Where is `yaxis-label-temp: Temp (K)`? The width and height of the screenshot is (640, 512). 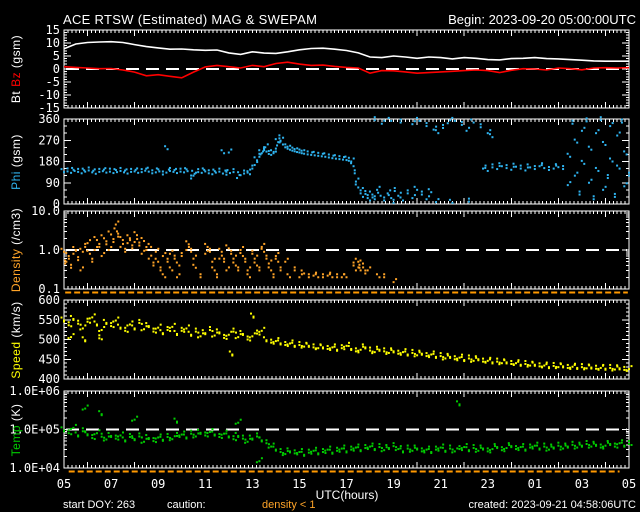 yaxis-label-temp: Temp (K) is located at coordinates (16, 430).